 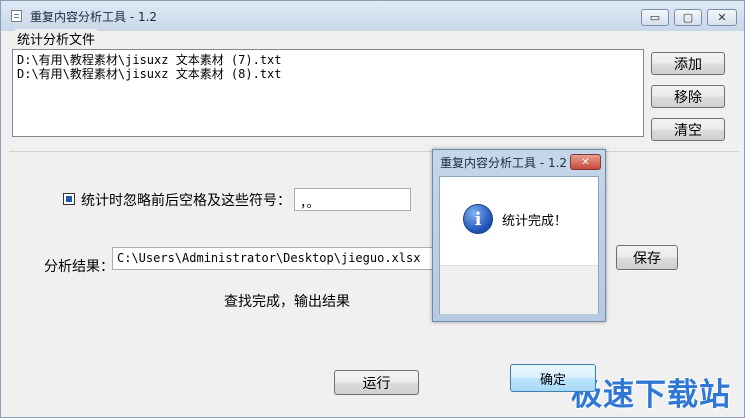 I want to click on maximize-icon: ▢, so click(x=688, y=17).